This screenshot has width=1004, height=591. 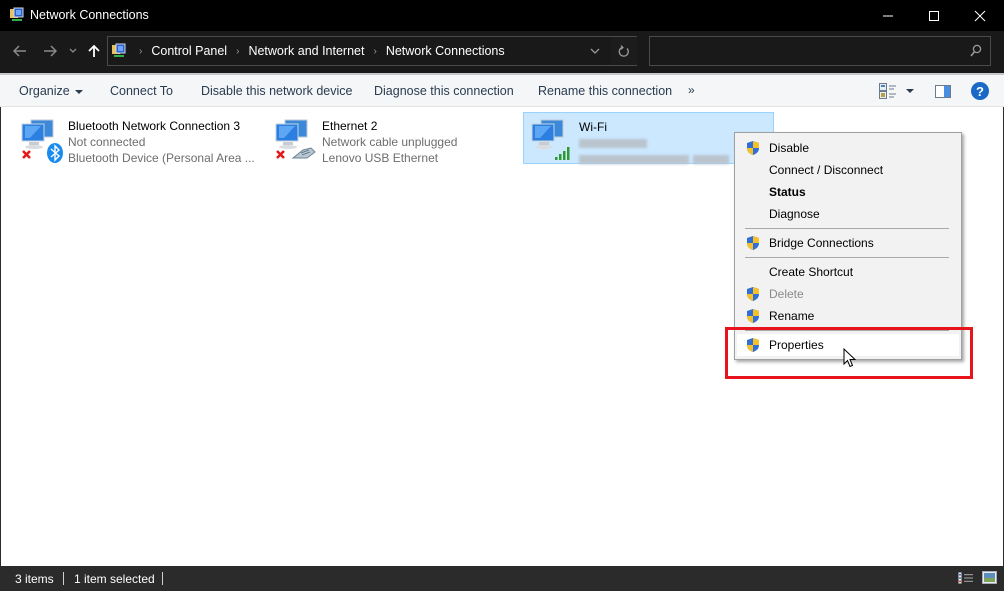 I want to click on close-button, so click(x=980, y=15).